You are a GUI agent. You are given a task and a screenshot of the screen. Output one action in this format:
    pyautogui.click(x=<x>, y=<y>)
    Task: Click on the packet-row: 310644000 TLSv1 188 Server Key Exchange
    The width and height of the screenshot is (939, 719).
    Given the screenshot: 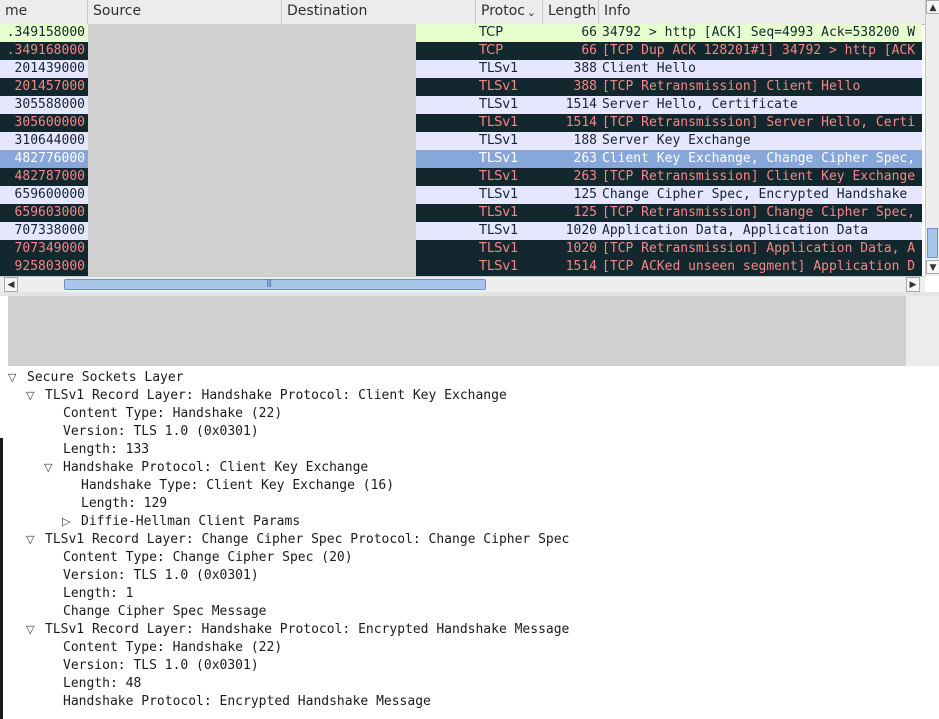 What is the action you would take?
    pyautogui.click(x=461, y=141)
    